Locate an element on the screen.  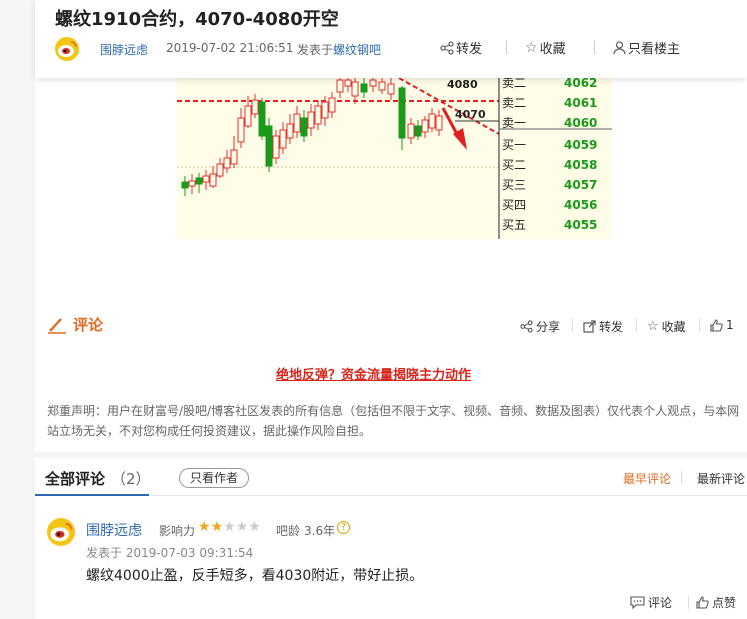
author-avatar is located at coordinates (67, 49).